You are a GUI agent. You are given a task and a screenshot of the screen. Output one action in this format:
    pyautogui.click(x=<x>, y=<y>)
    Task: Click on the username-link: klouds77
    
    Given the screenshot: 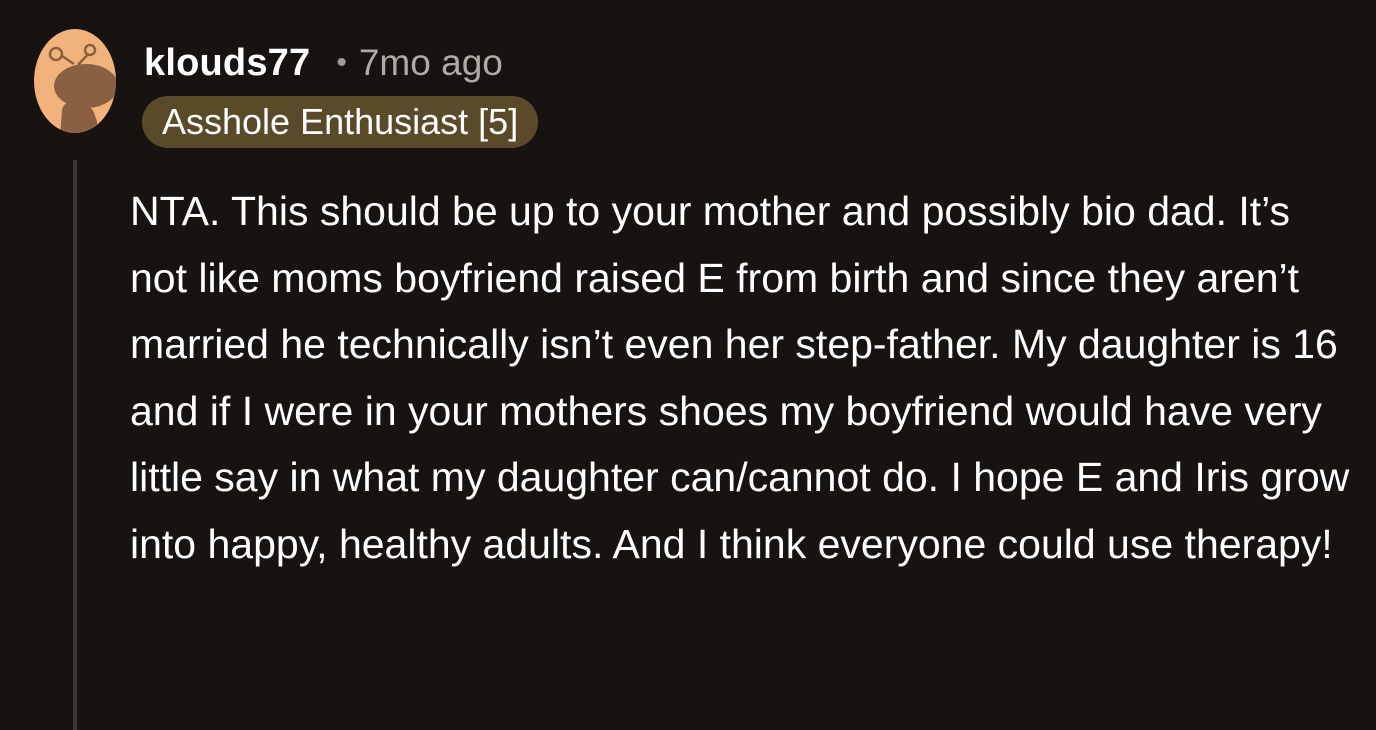 What is the action you would take?
    pyautogui.click(x=227, y=63)
    